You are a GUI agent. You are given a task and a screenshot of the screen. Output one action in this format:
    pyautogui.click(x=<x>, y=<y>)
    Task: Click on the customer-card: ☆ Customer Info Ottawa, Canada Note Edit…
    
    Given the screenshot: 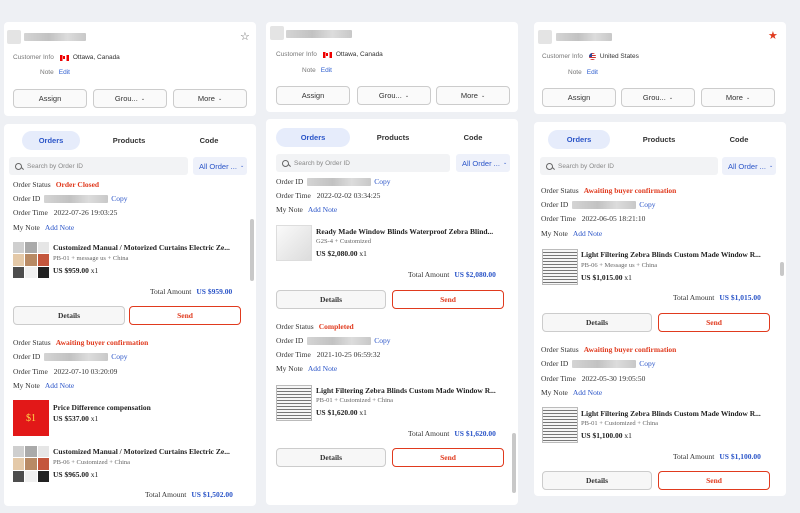 What is the action you would take?
    pyautogui.click(x=130, y=69)
    